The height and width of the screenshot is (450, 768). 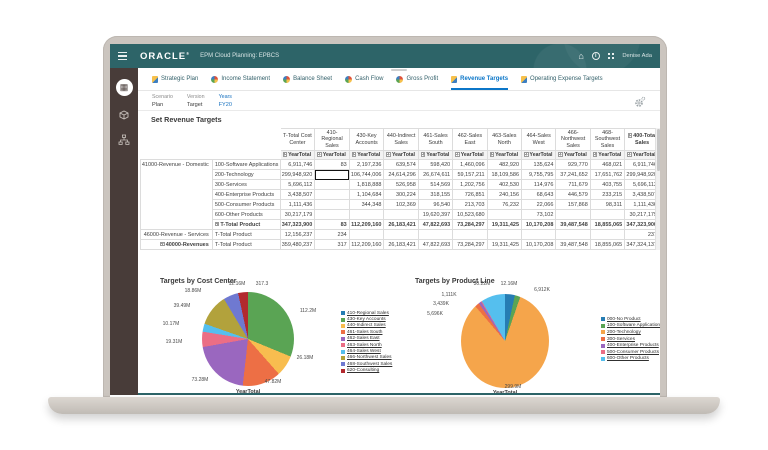 I want to click on grid-cell: 1,202,756, so click(x=470, y=185).